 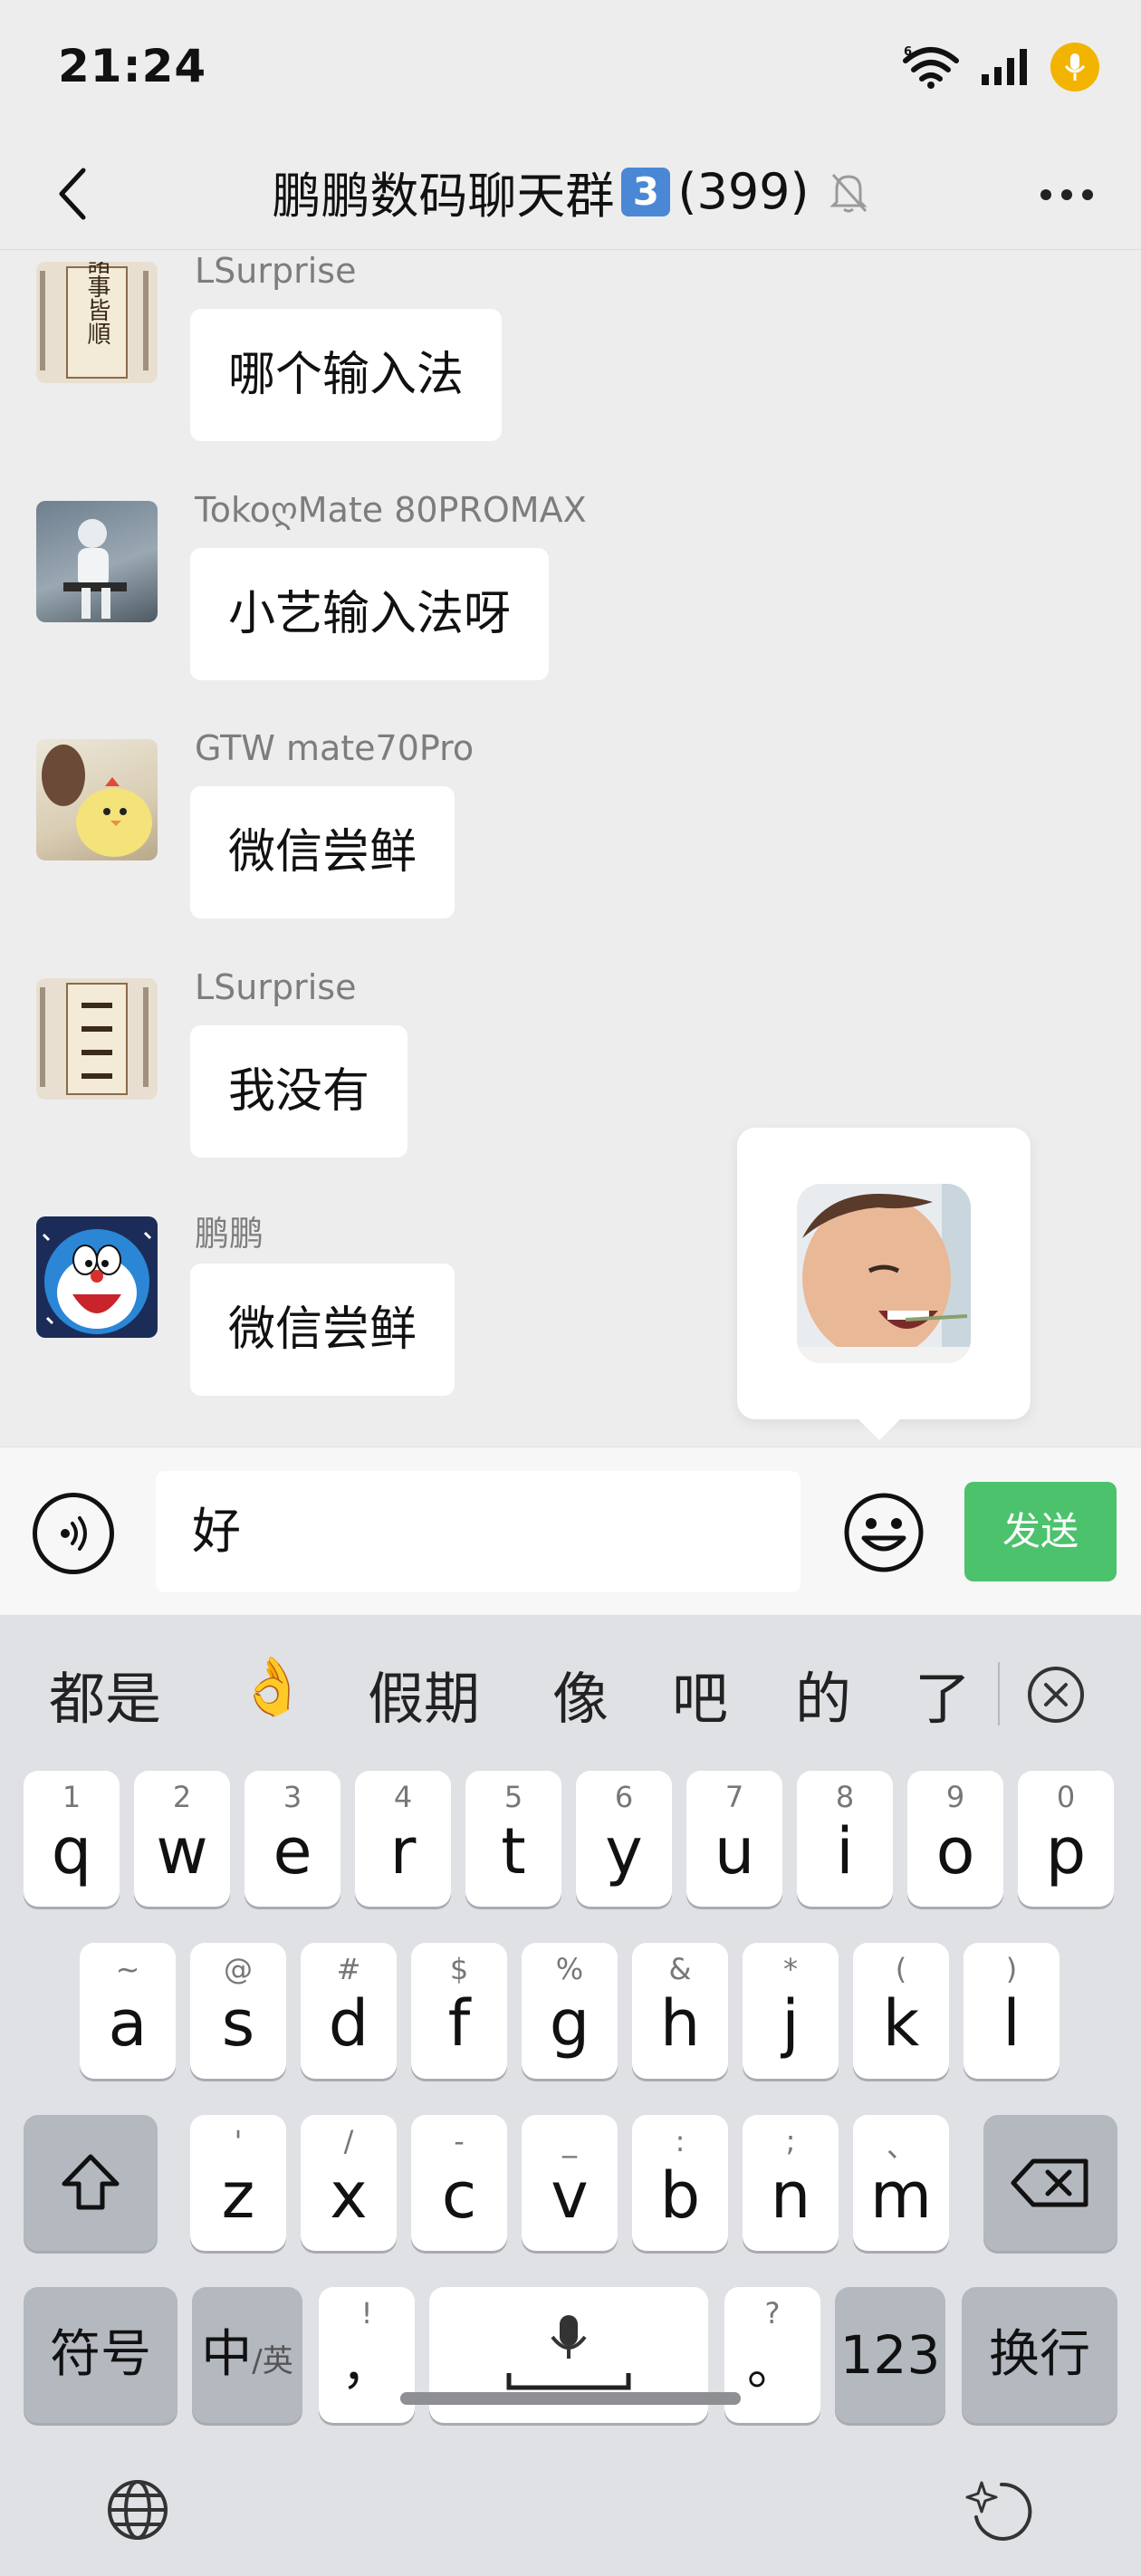 What do you see at coordinates (137, 2509) in the screenshot?
I see `globe-icon` at bounding box center [137, 2509].